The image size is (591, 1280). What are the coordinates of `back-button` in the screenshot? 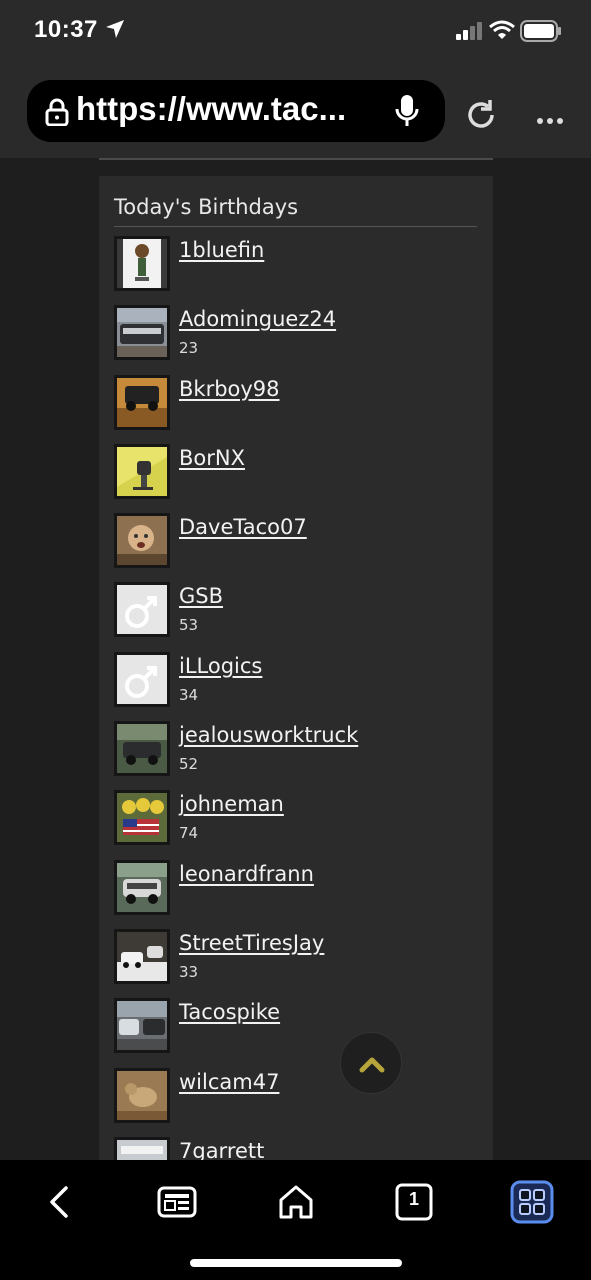 It's located at (59, 1204).